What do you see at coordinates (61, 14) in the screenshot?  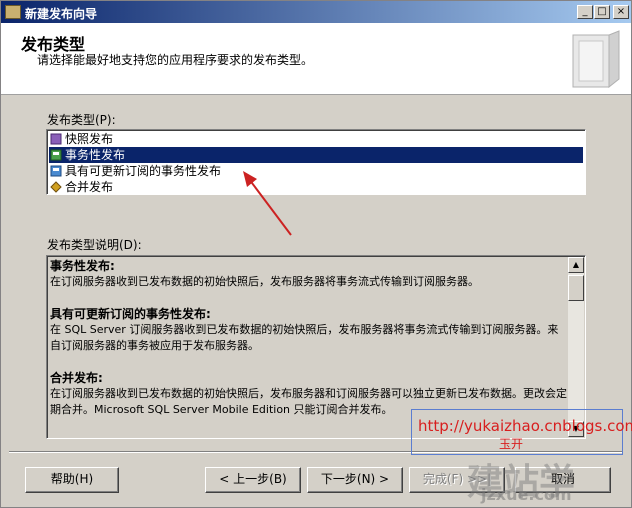 I see `window-title: 新建发布向导` at bounding box center [61, 14].